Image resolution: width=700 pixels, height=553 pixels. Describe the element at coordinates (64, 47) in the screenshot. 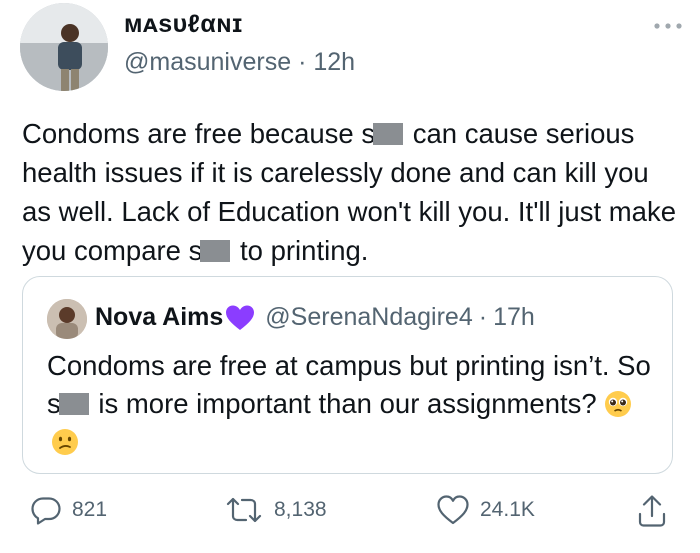

I see `author-avatar` at that location.